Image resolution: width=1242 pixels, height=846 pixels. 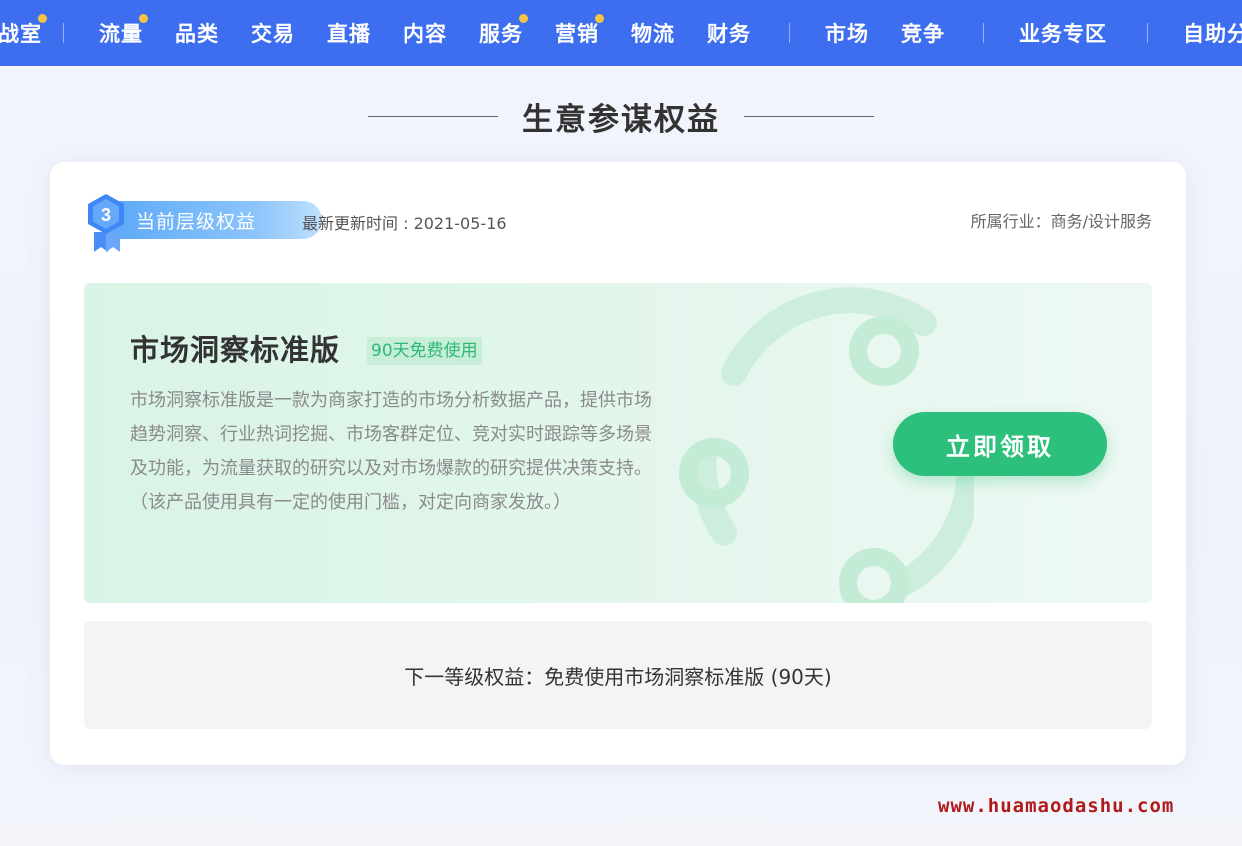 I want to click on nav-item-label: 竞争, so click(x=923, y=34).